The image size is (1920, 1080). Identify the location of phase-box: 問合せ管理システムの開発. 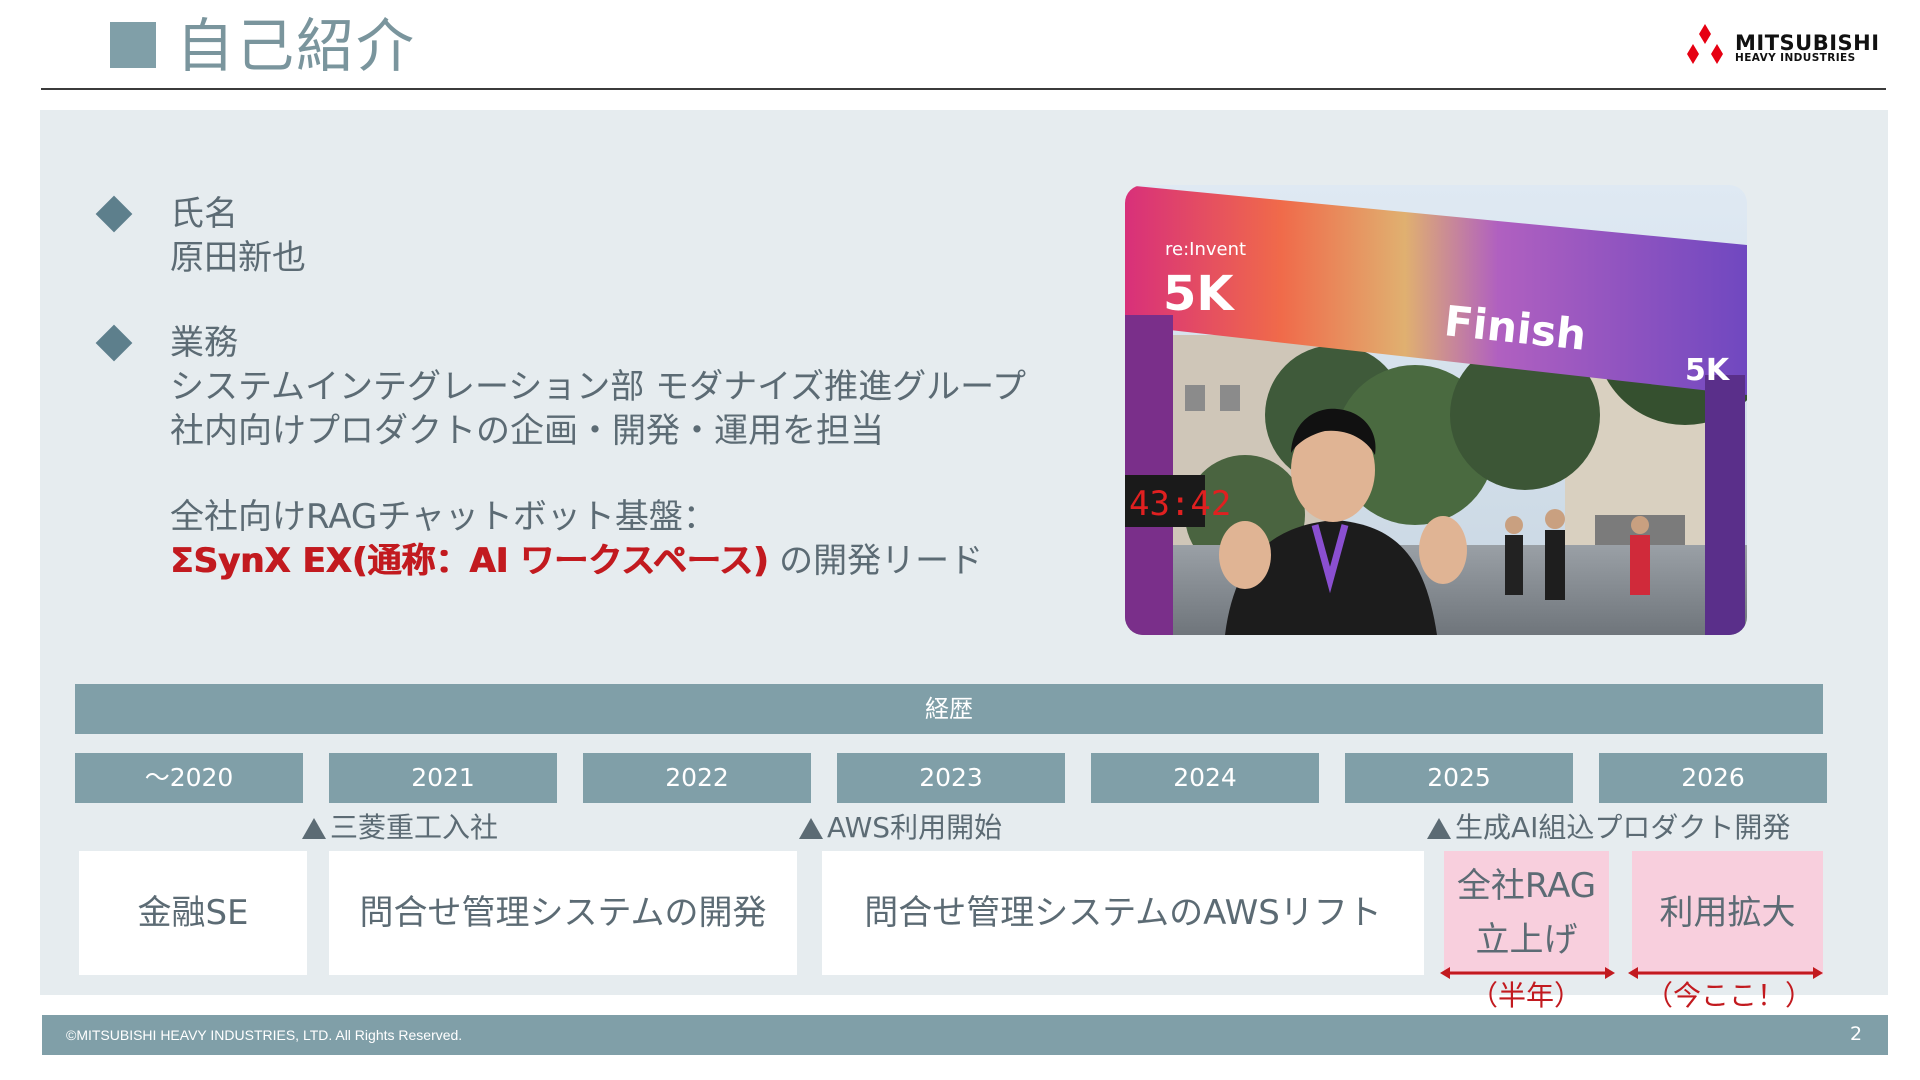
(563, 913).